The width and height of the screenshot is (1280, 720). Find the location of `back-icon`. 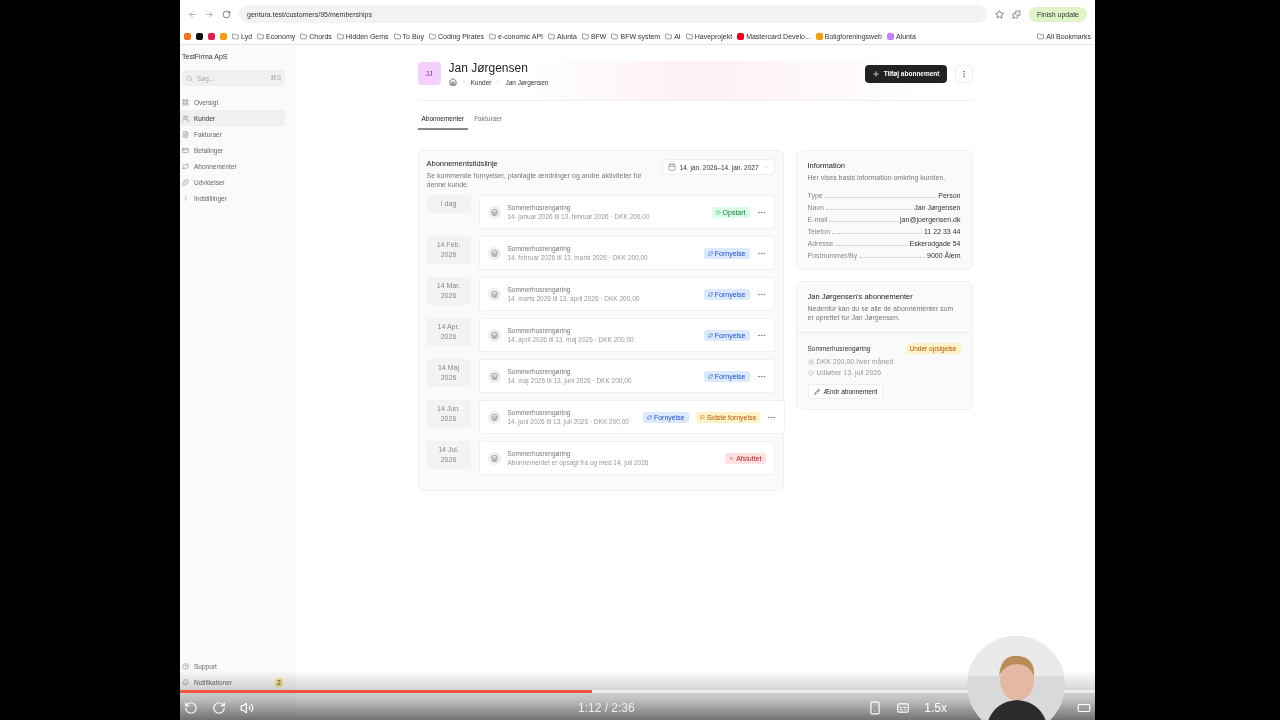

back-icon is located at coordinates (192, 14).